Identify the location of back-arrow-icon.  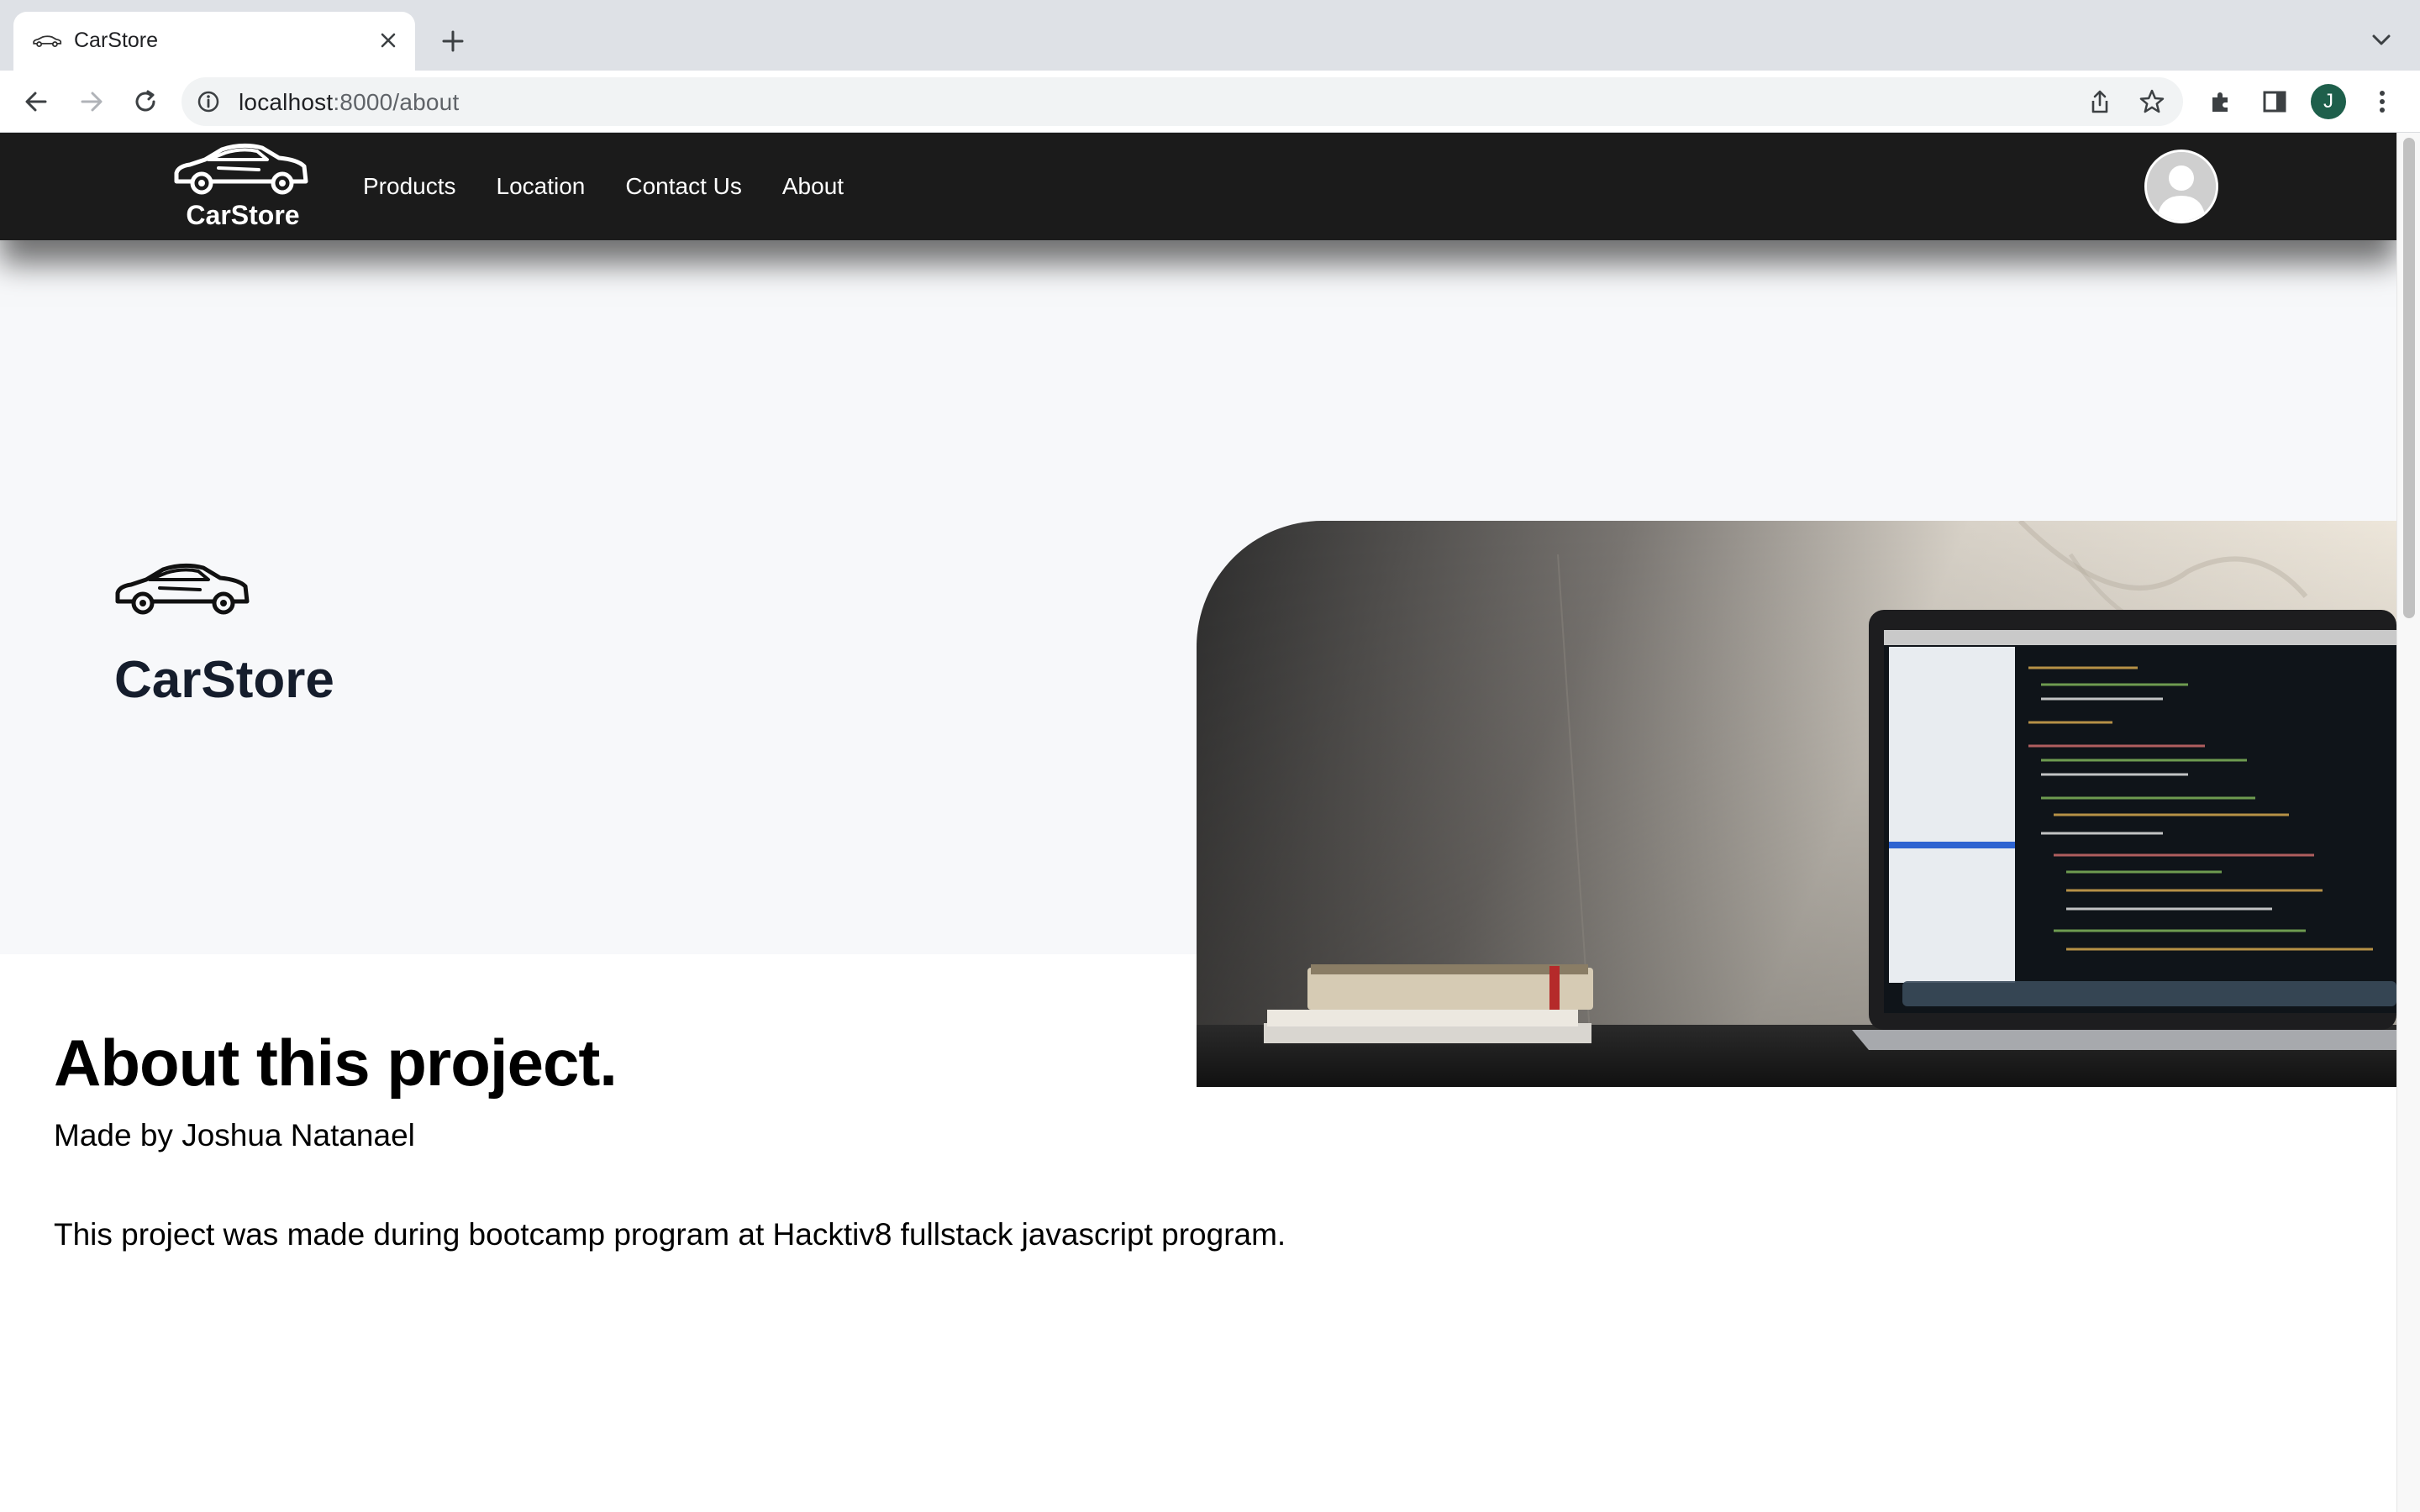
(36, 102).